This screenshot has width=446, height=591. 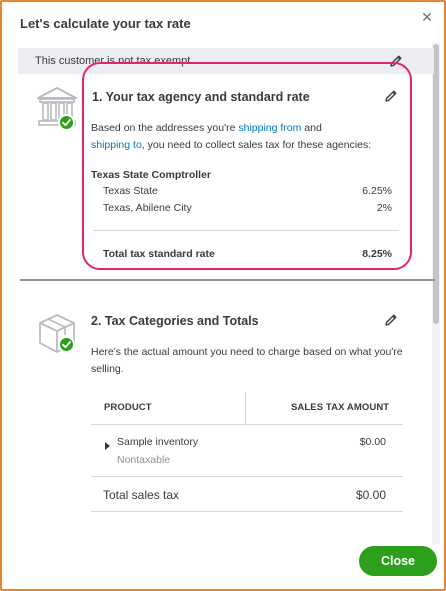 What do you see at coordinates (201, 97) in the screenshot?
I see `agency-section-title: 1. Your tax agency and standard rate` at bounding box center [201, 97].